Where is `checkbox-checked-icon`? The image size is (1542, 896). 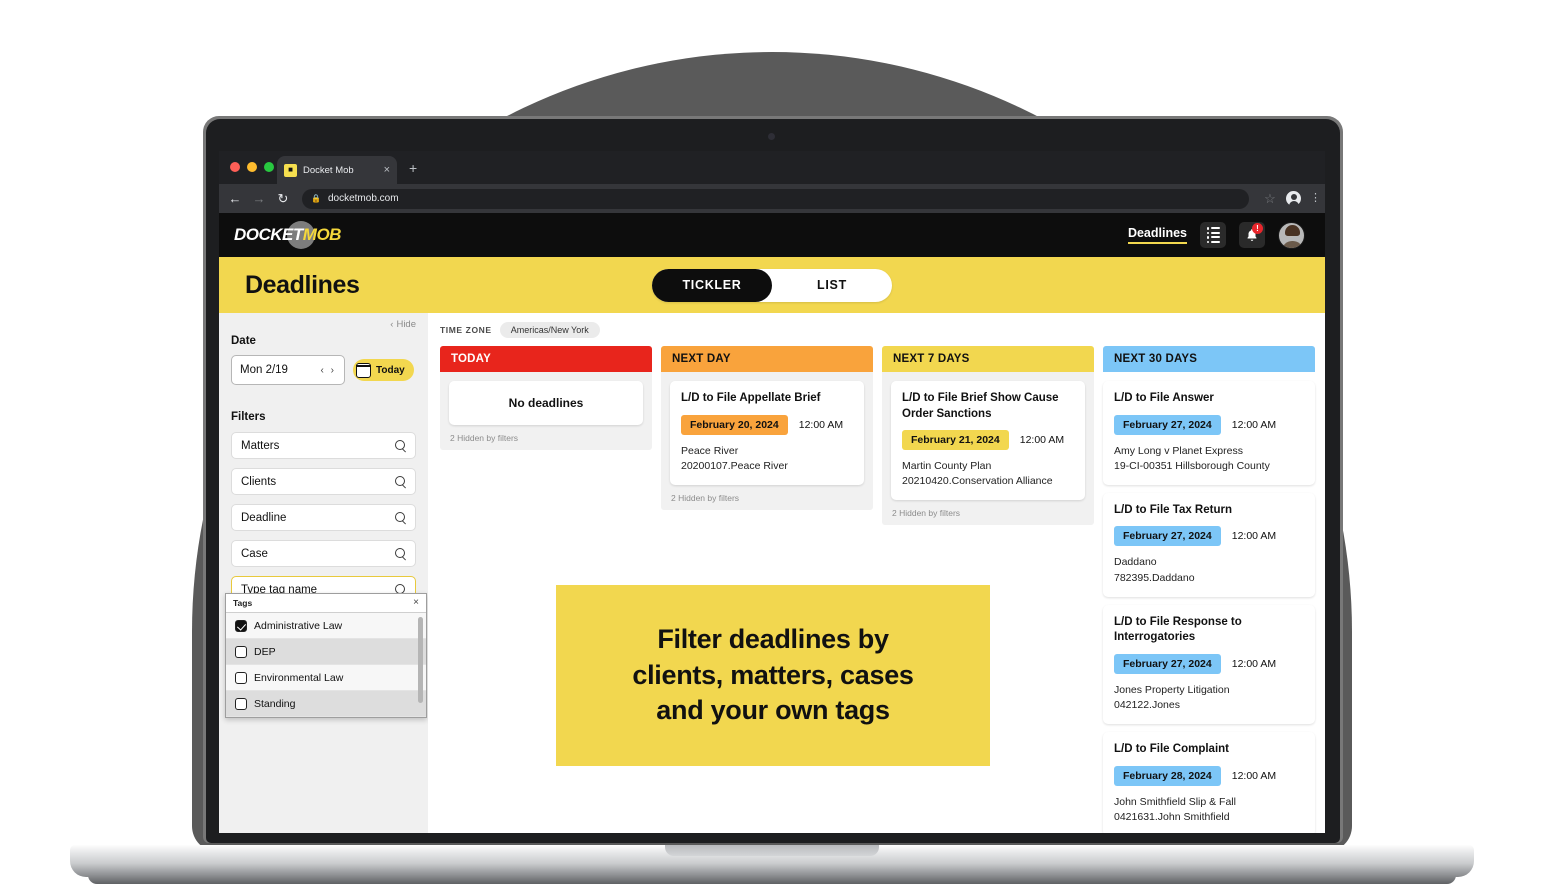 checkbox-checked-icon is located at coordinates (241, 625).